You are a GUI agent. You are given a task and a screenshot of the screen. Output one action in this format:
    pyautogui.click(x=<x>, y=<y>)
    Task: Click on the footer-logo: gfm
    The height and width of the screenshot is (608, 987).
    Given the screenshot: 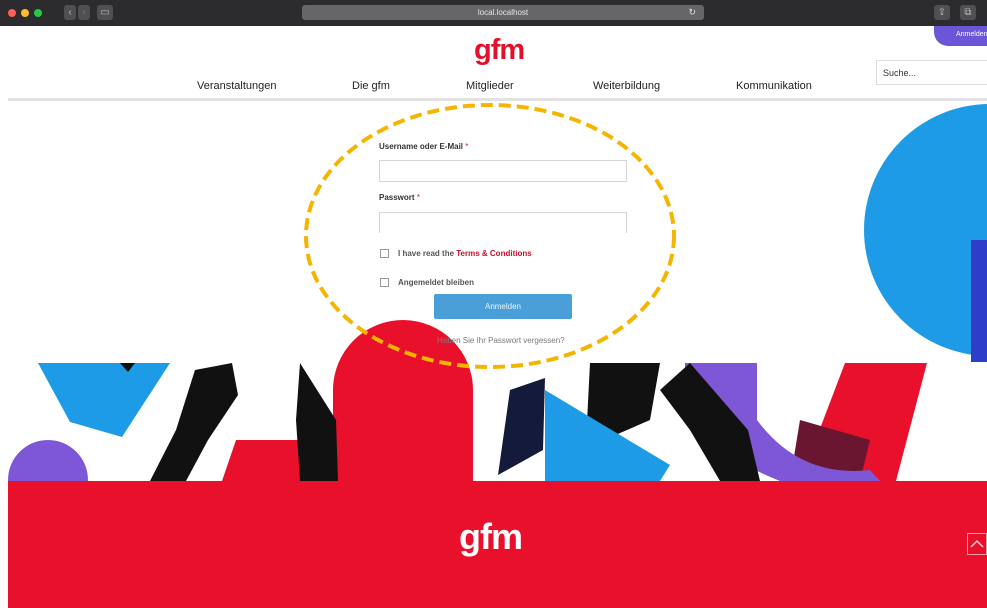 What is the action you would take?
    pyautogui.click(x=491, y=536)
    